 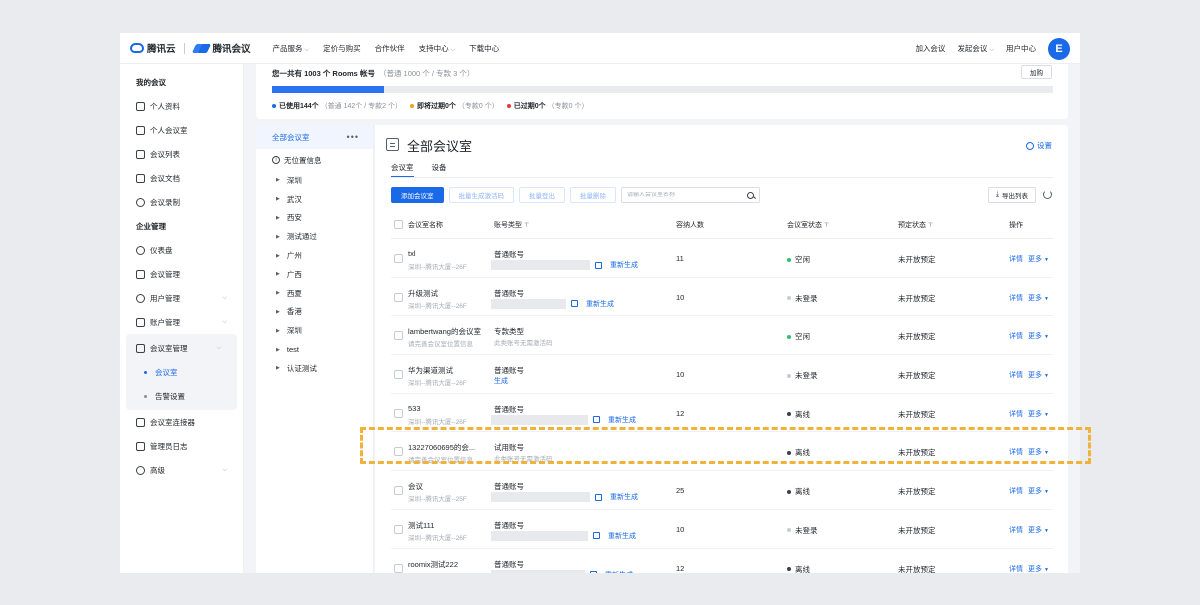 I want to click on sidebar-item: 个人资料, so click(x=181, y=106).